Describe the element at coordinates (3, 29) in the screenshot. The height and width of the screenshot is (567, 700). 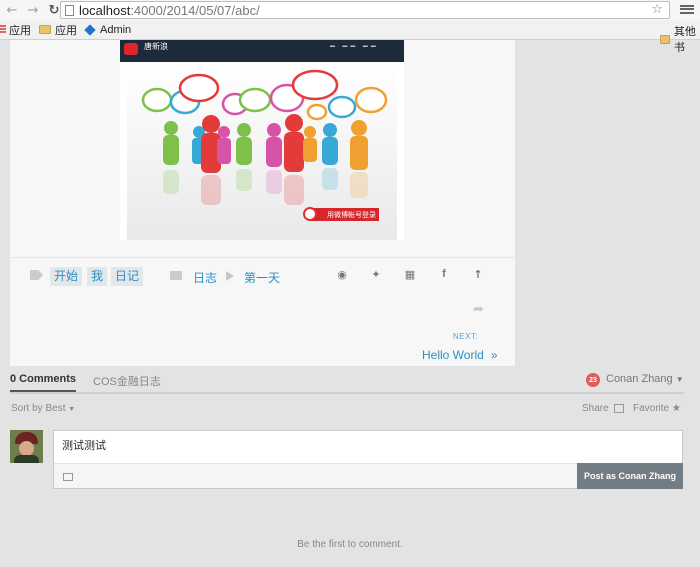
I see `apps-icon` at that location.